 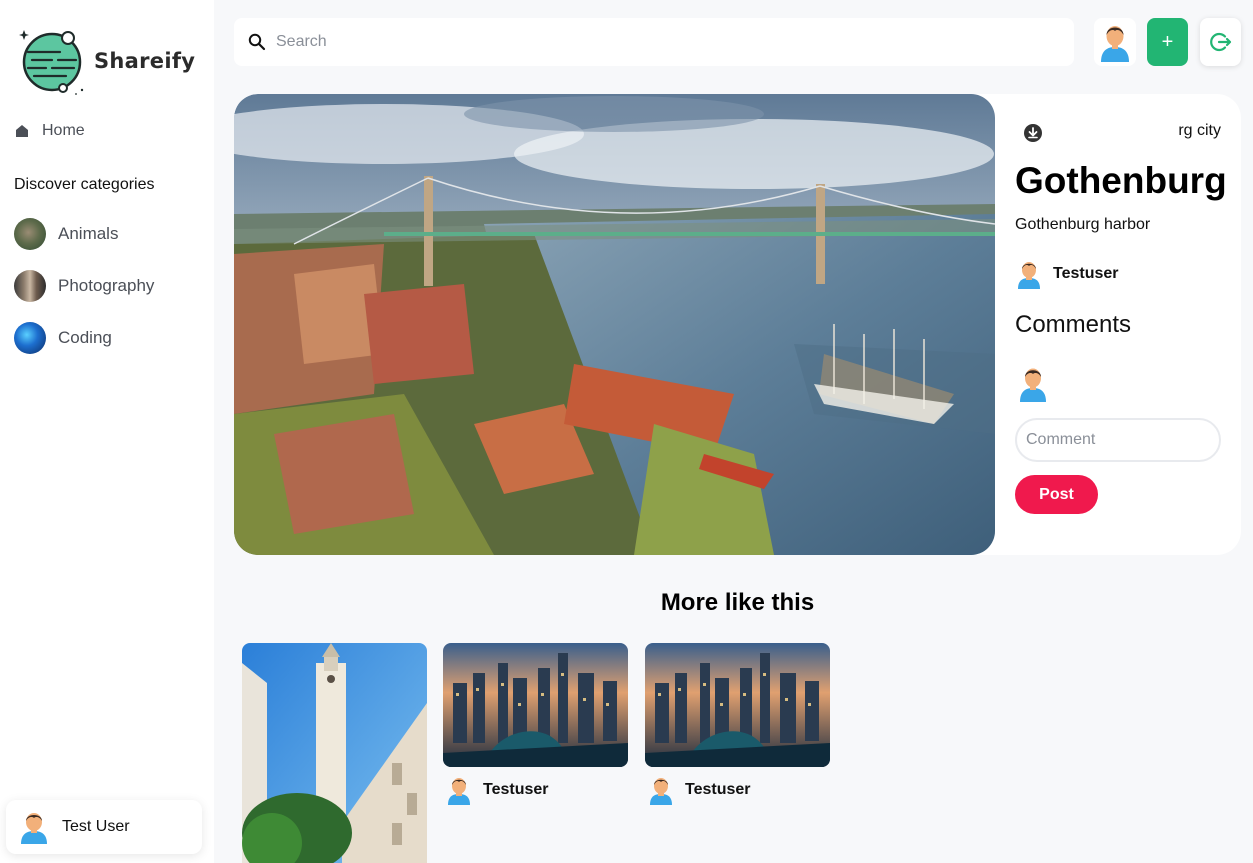 What do you see at coordinates (1083, 224) in the screenshot?
I see `pin-description: Gothenburg harbor` at bounding box center [1083, 224].